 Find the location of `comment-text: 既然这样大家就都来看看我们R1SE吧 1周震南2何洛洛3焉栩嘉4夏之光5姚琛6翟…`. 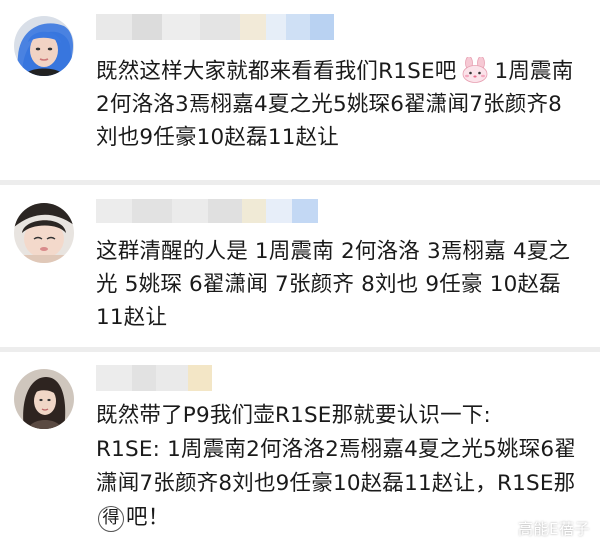

comment-text: 既然这样大家就都来看看我们R1SE吧 1周震南2何洛洛3焉栩嘉4夏之光5姚琛6翟… is located at coordinates (337, 104).